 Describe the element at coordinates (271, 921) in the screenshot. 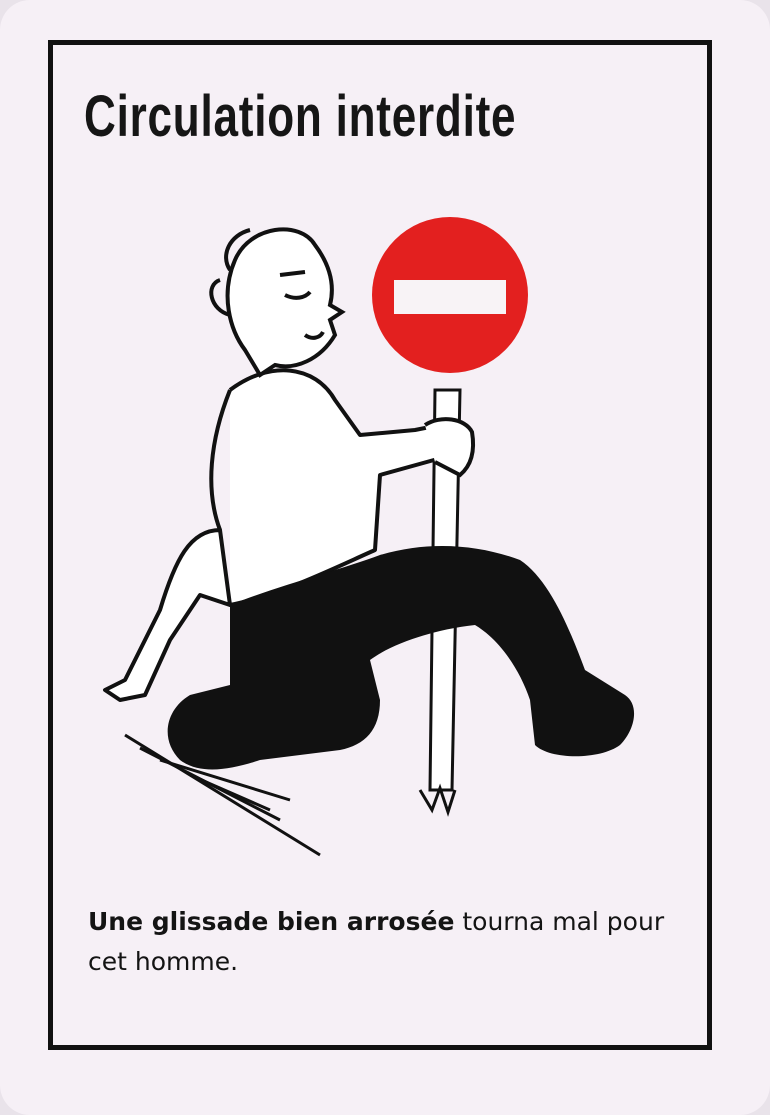

I see `caption-bold: Une glissade bien arrosée` at that location.